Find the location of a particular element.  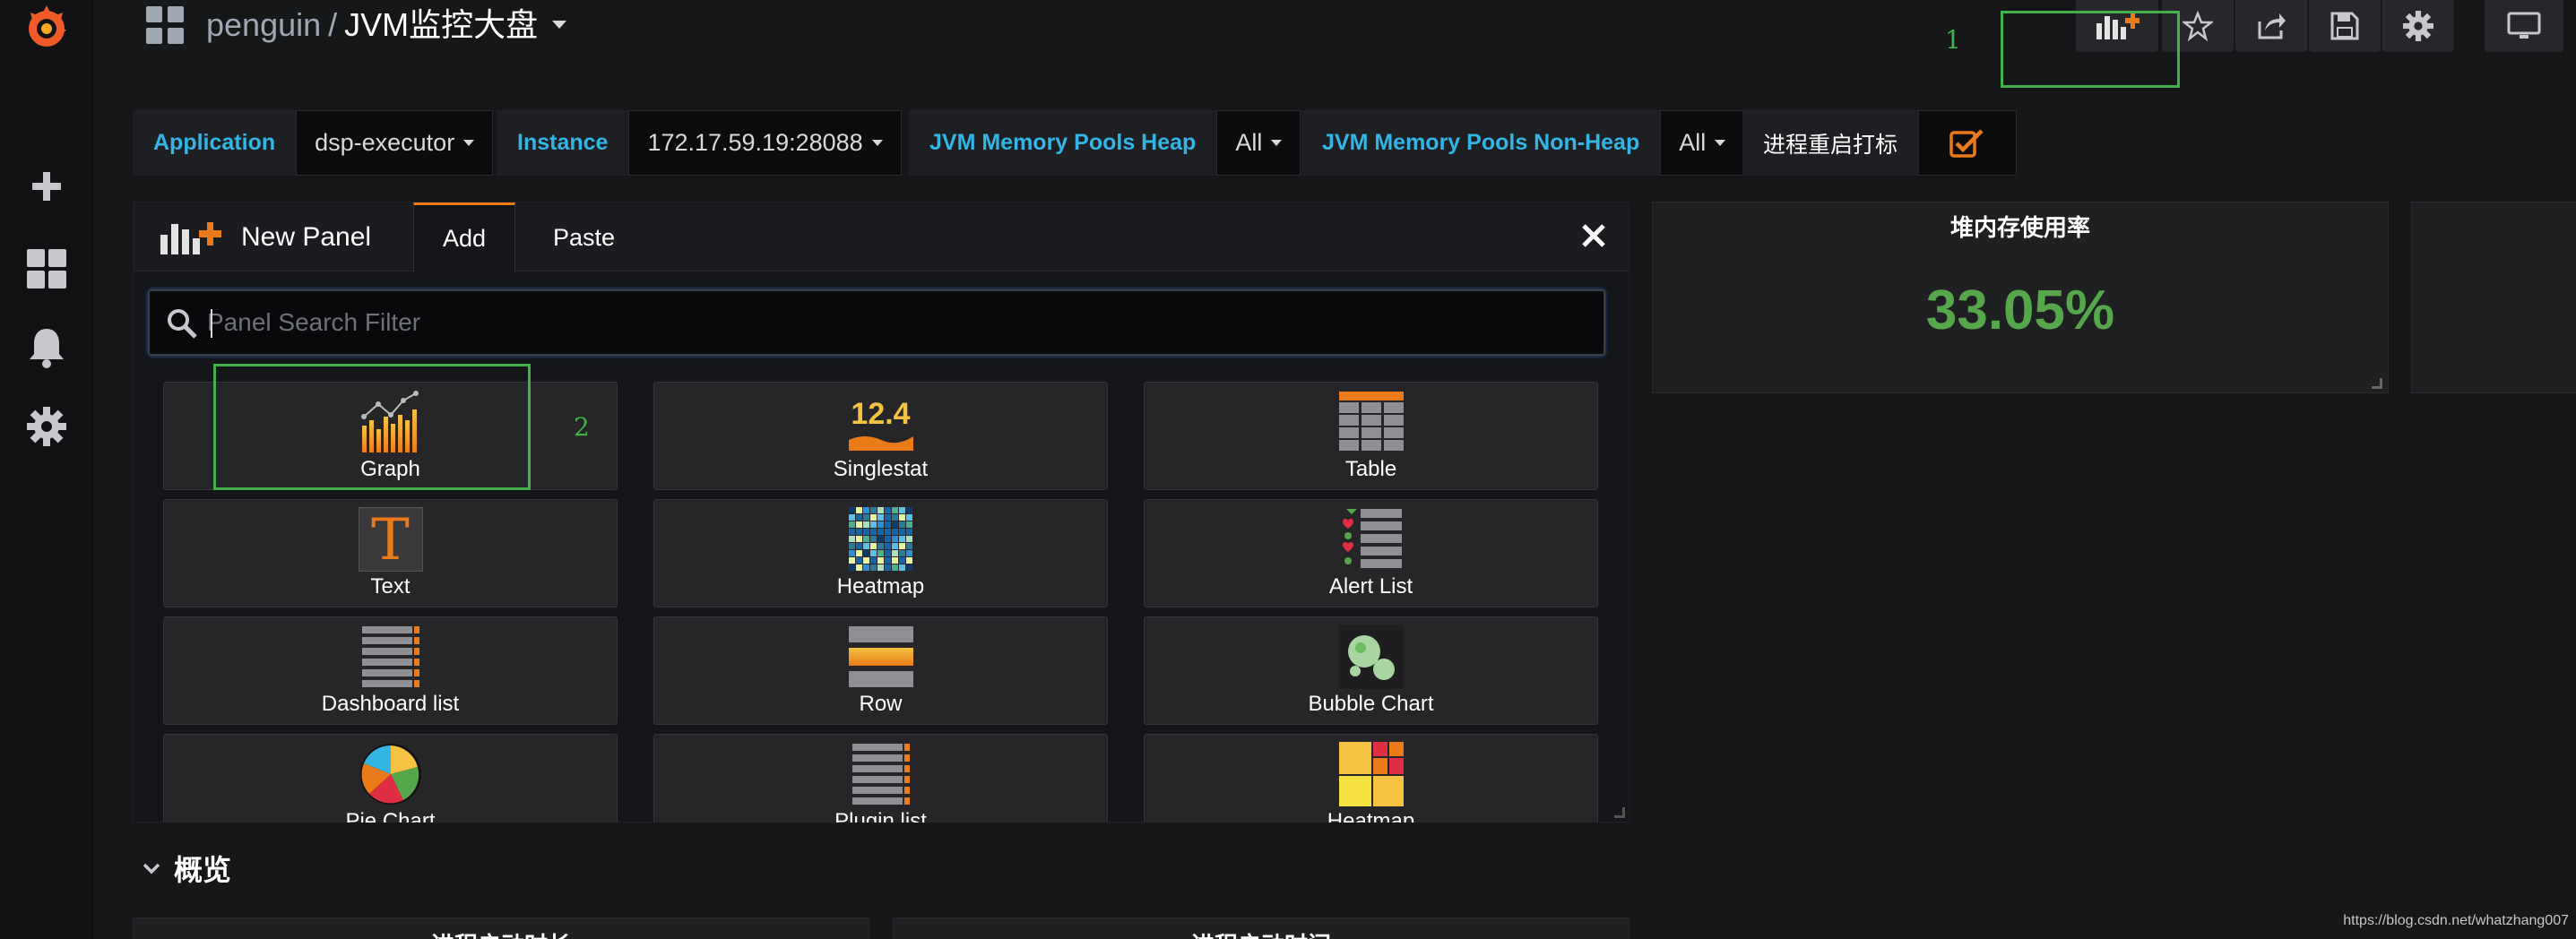

tab-paste: Paste is located at coordinates (584, 237).